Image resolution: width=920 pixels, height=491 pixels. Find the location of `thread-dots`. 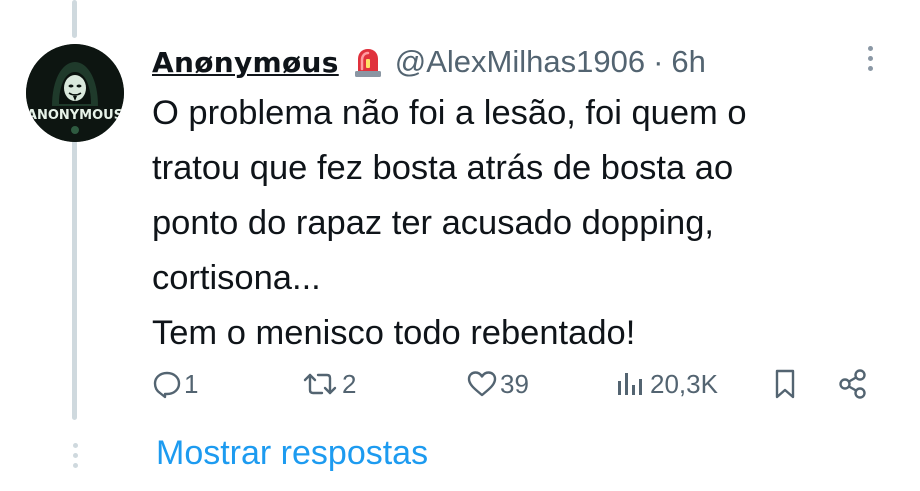

thread-dots is located at coordinates (75, 458).